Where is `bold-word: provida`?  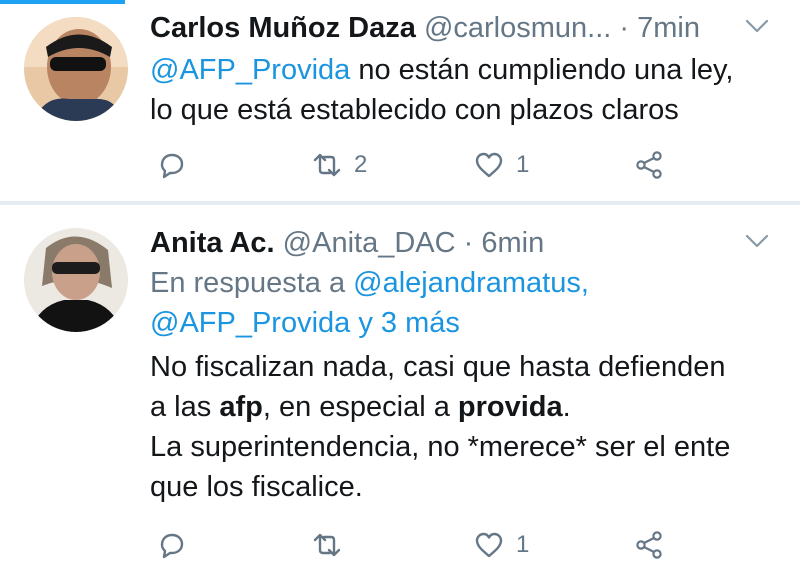
bold-word: provida is located at coordinates (510, 407).